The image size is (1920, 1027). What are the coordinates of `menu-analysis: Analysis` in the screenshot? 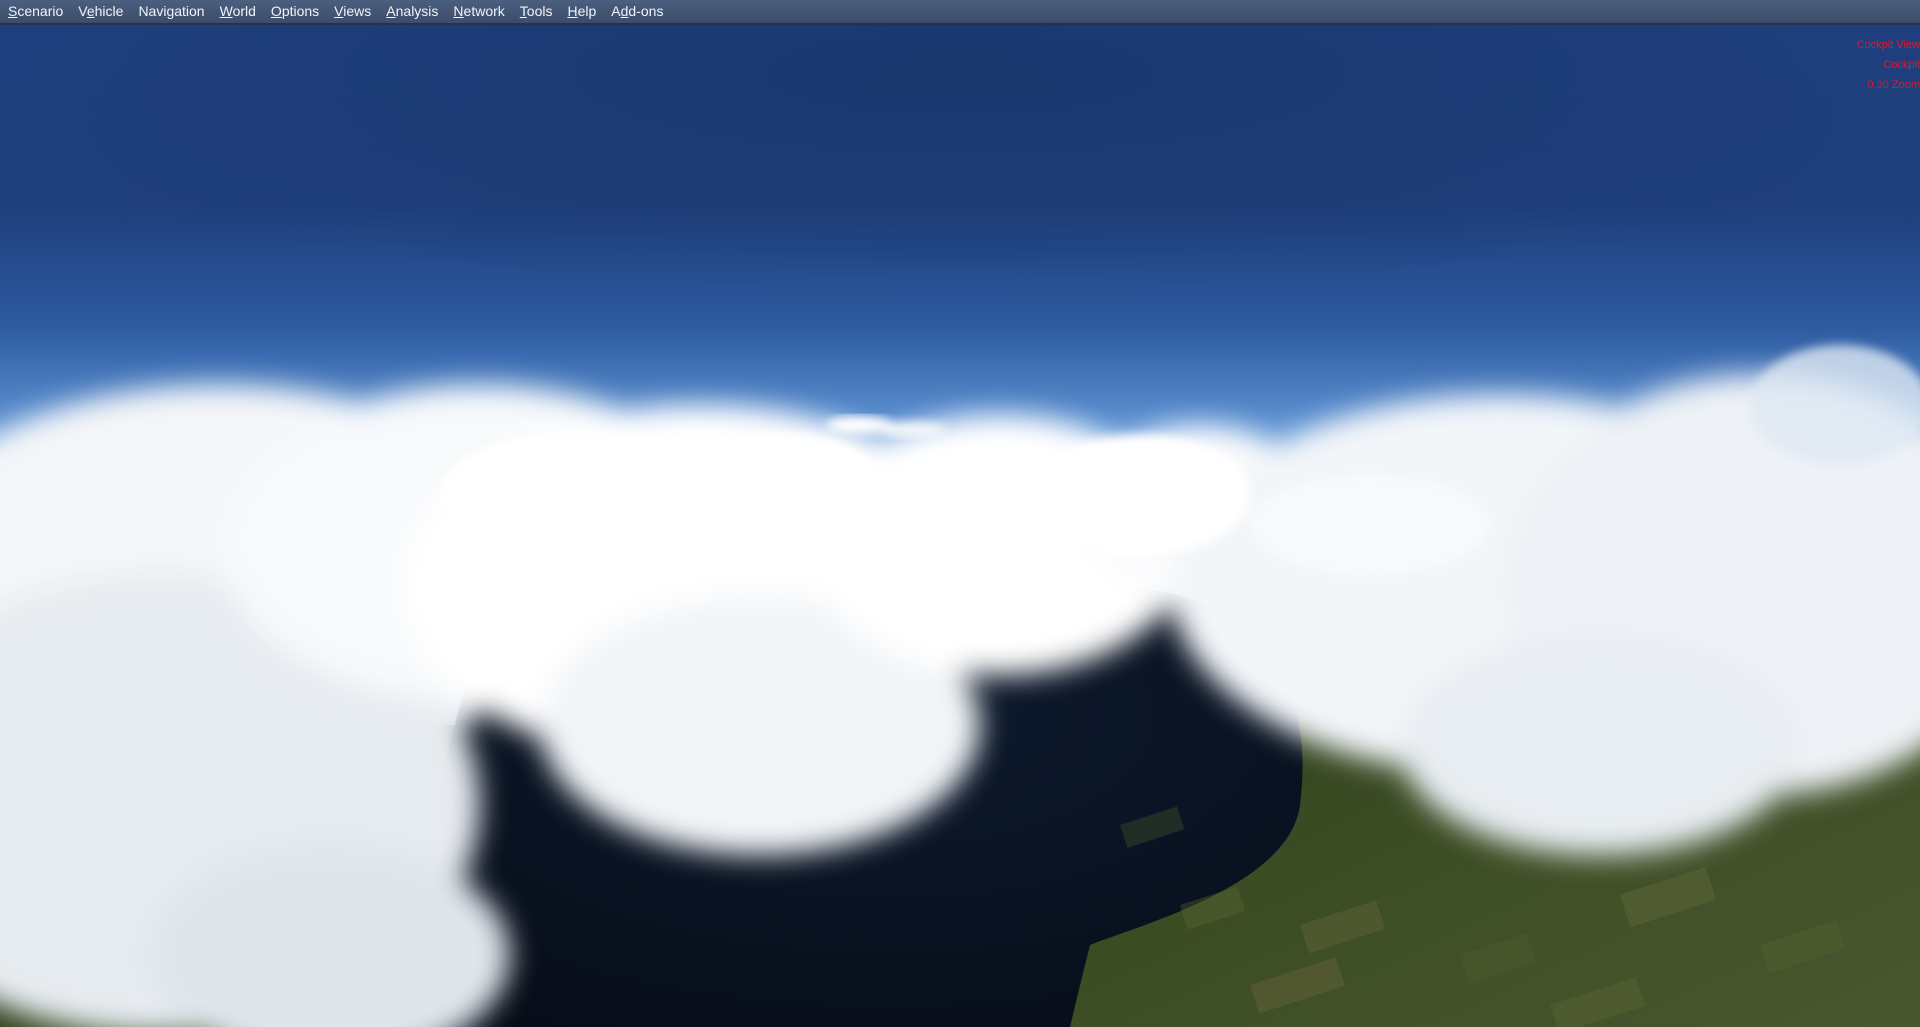 It's located at (415, 11).